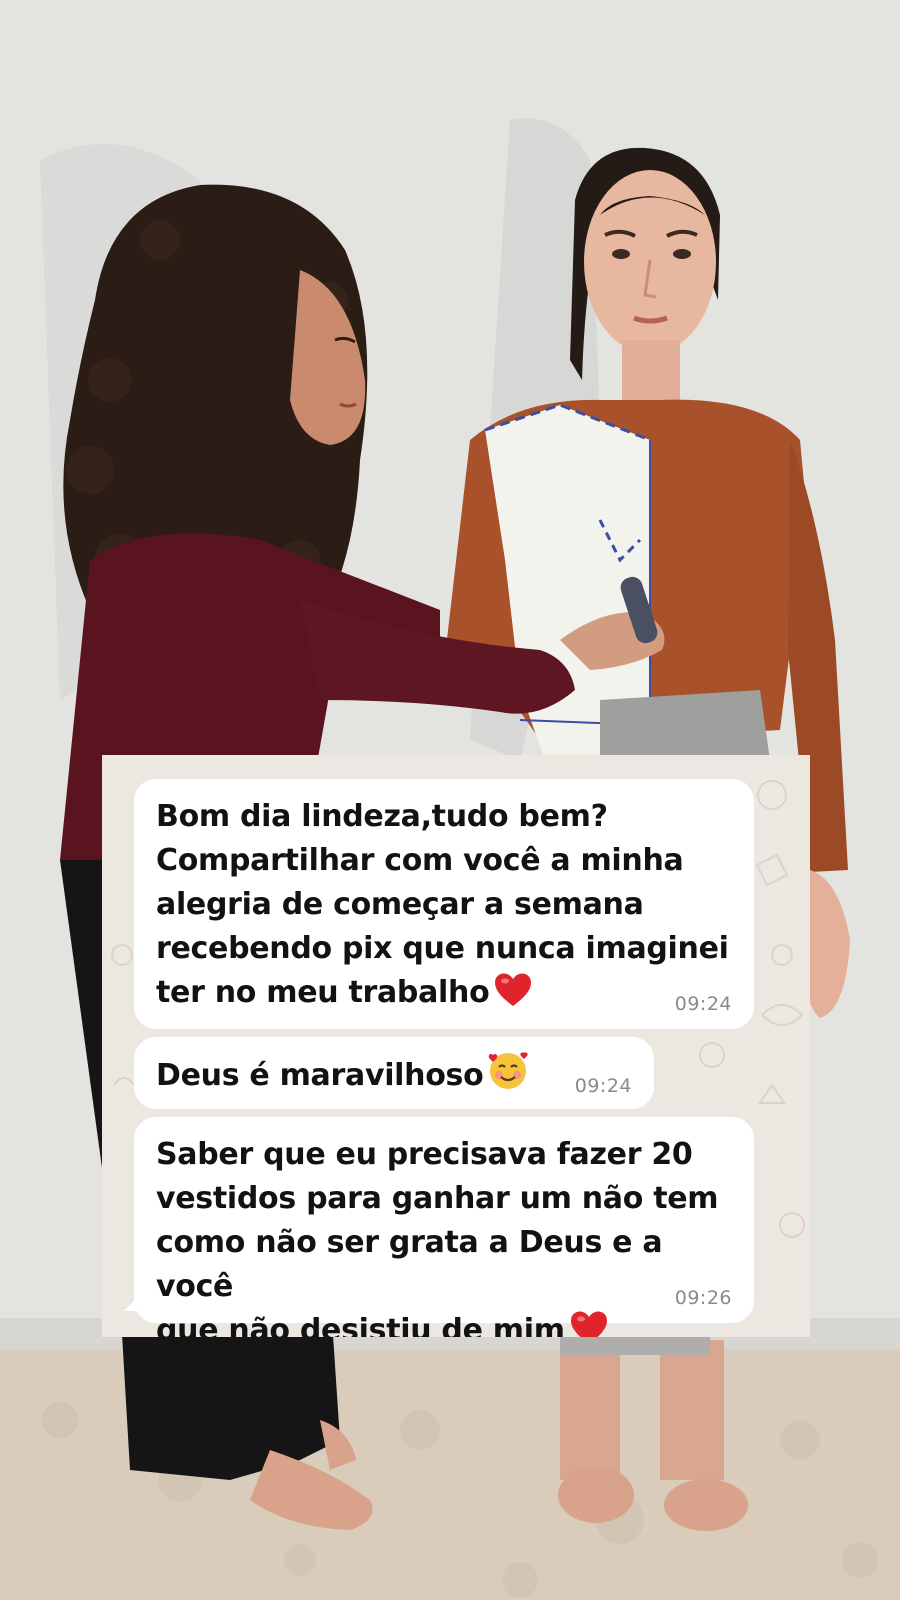  I want to click on message-bubble: Deus é maravilhoso 09:24, so click(394, 1073).